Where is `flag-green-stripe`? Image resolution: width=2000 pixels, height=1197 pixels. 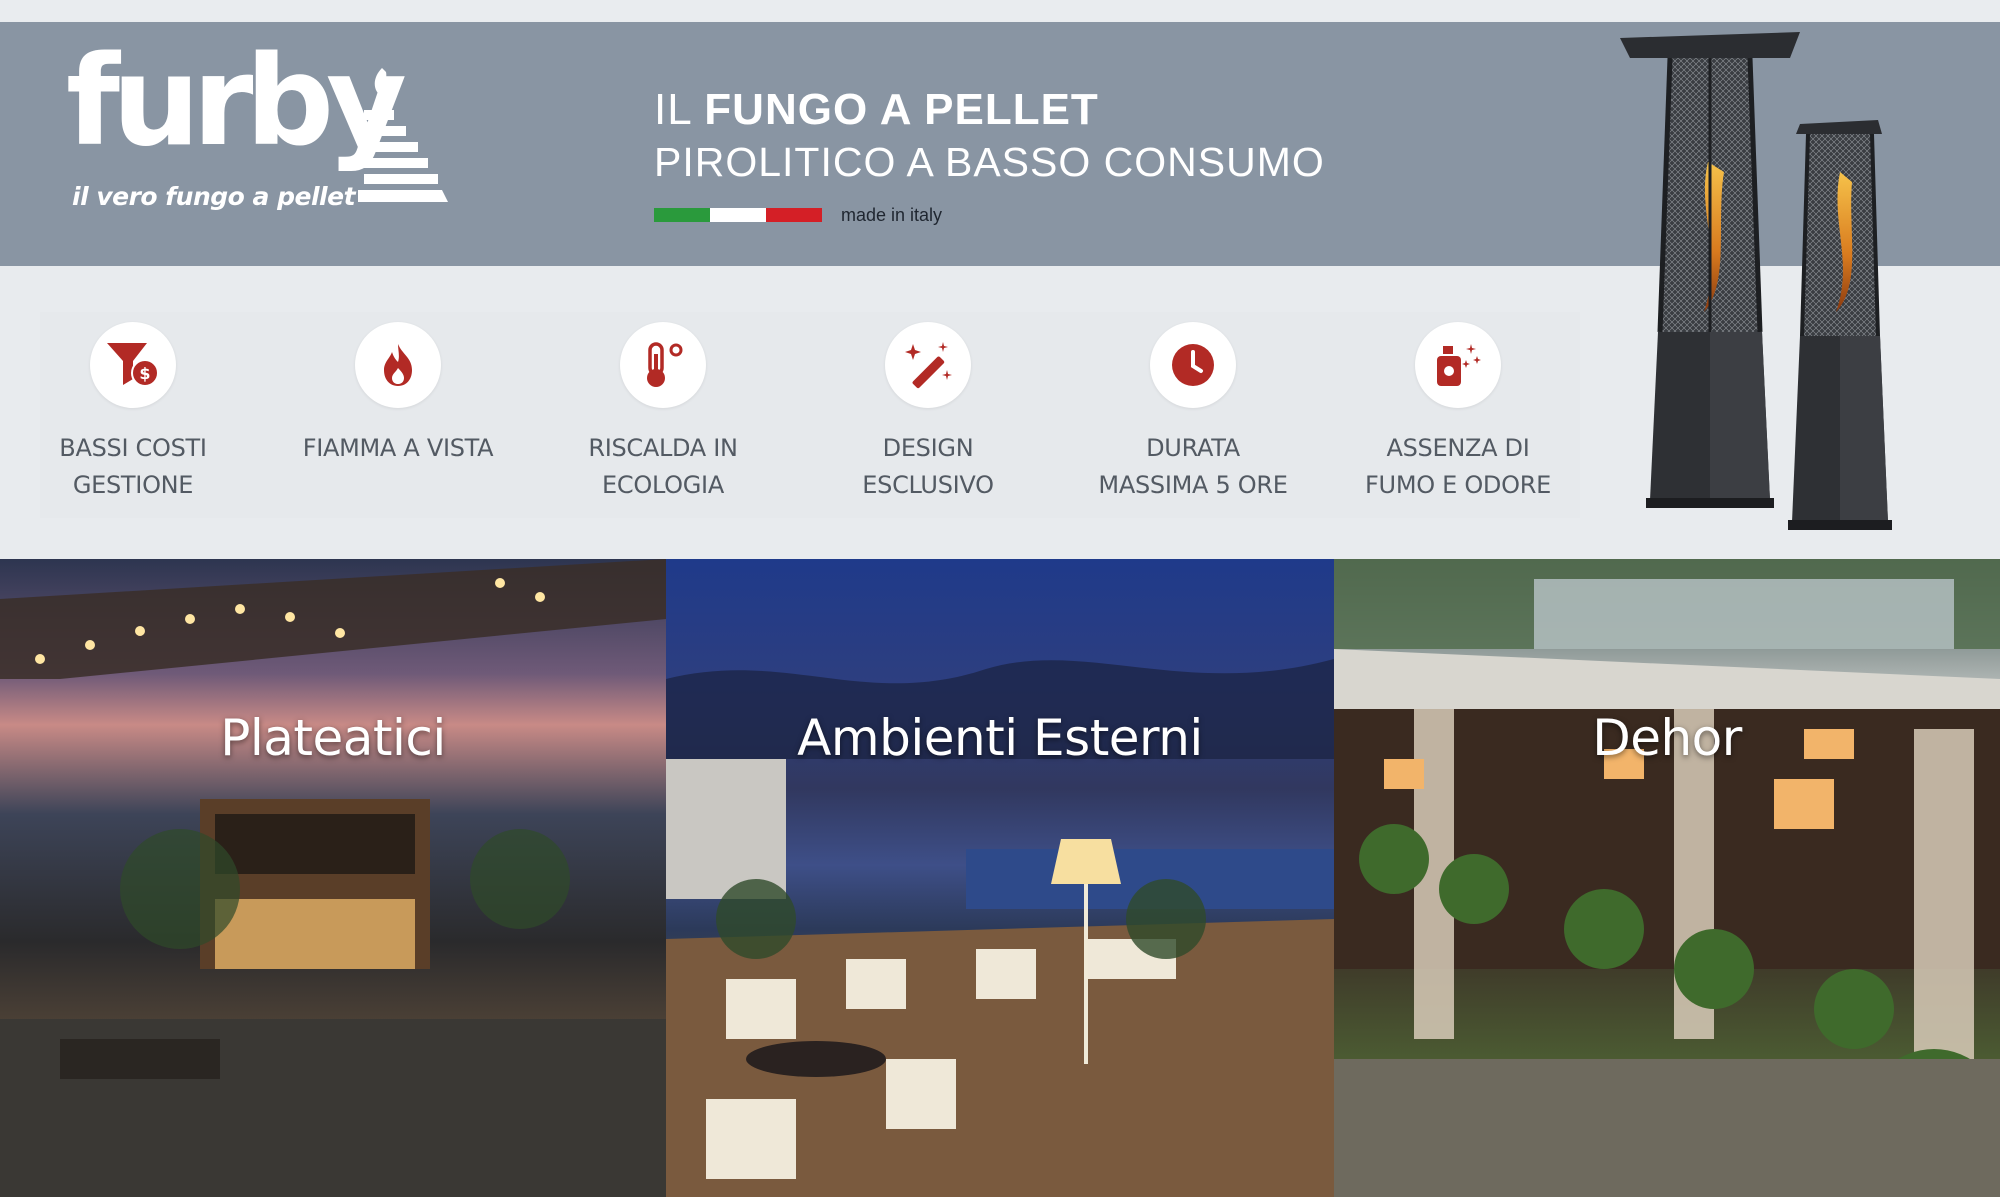
flag-green-stripe is located at coordinates (682, 215).